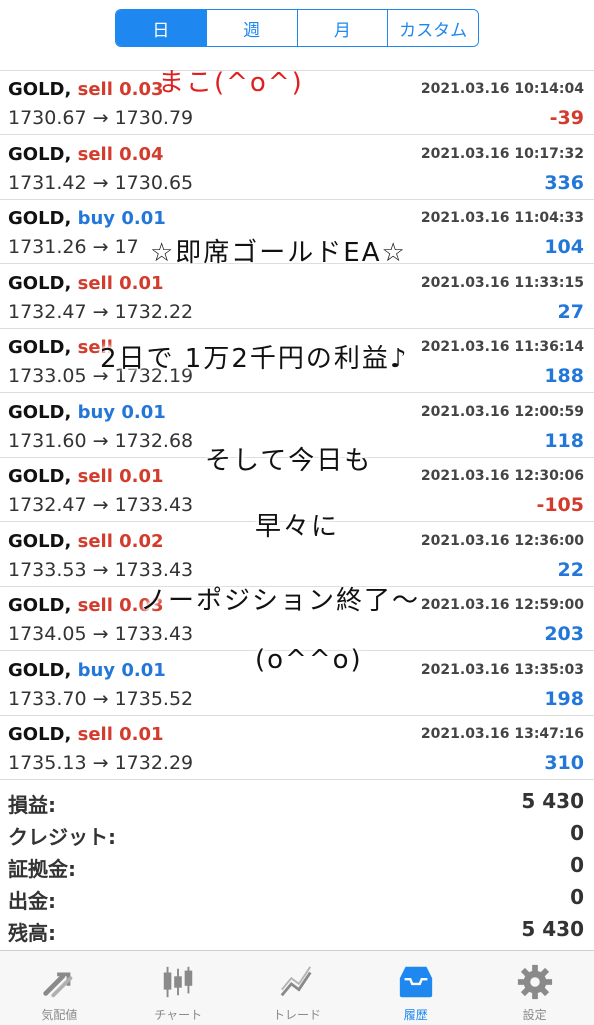 The image size is (594, 1025). Describe the element at coordinates (141, 541) in the screenshot. I see `trade-lots: 0.02` at that location.